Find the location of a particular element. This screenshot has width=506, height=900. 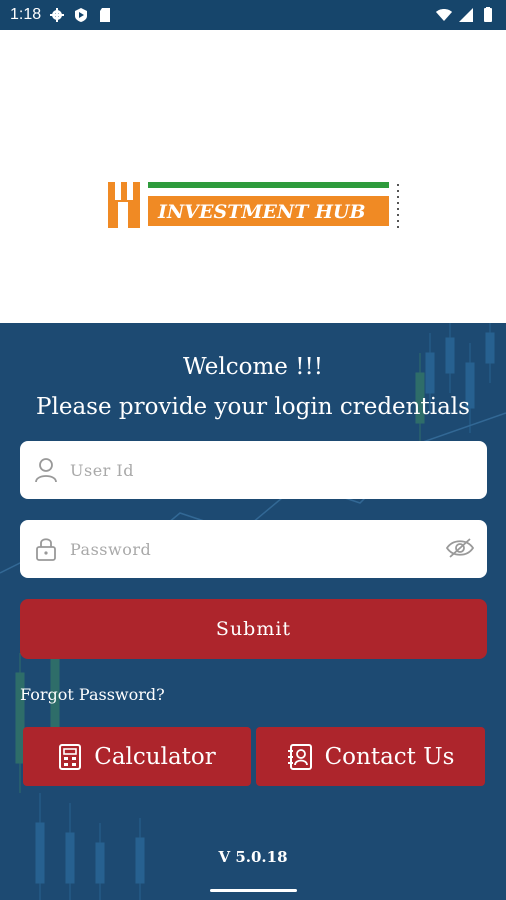

investment-hub-logo: INVESTMENT HUB is located at coordinates (253, 207).